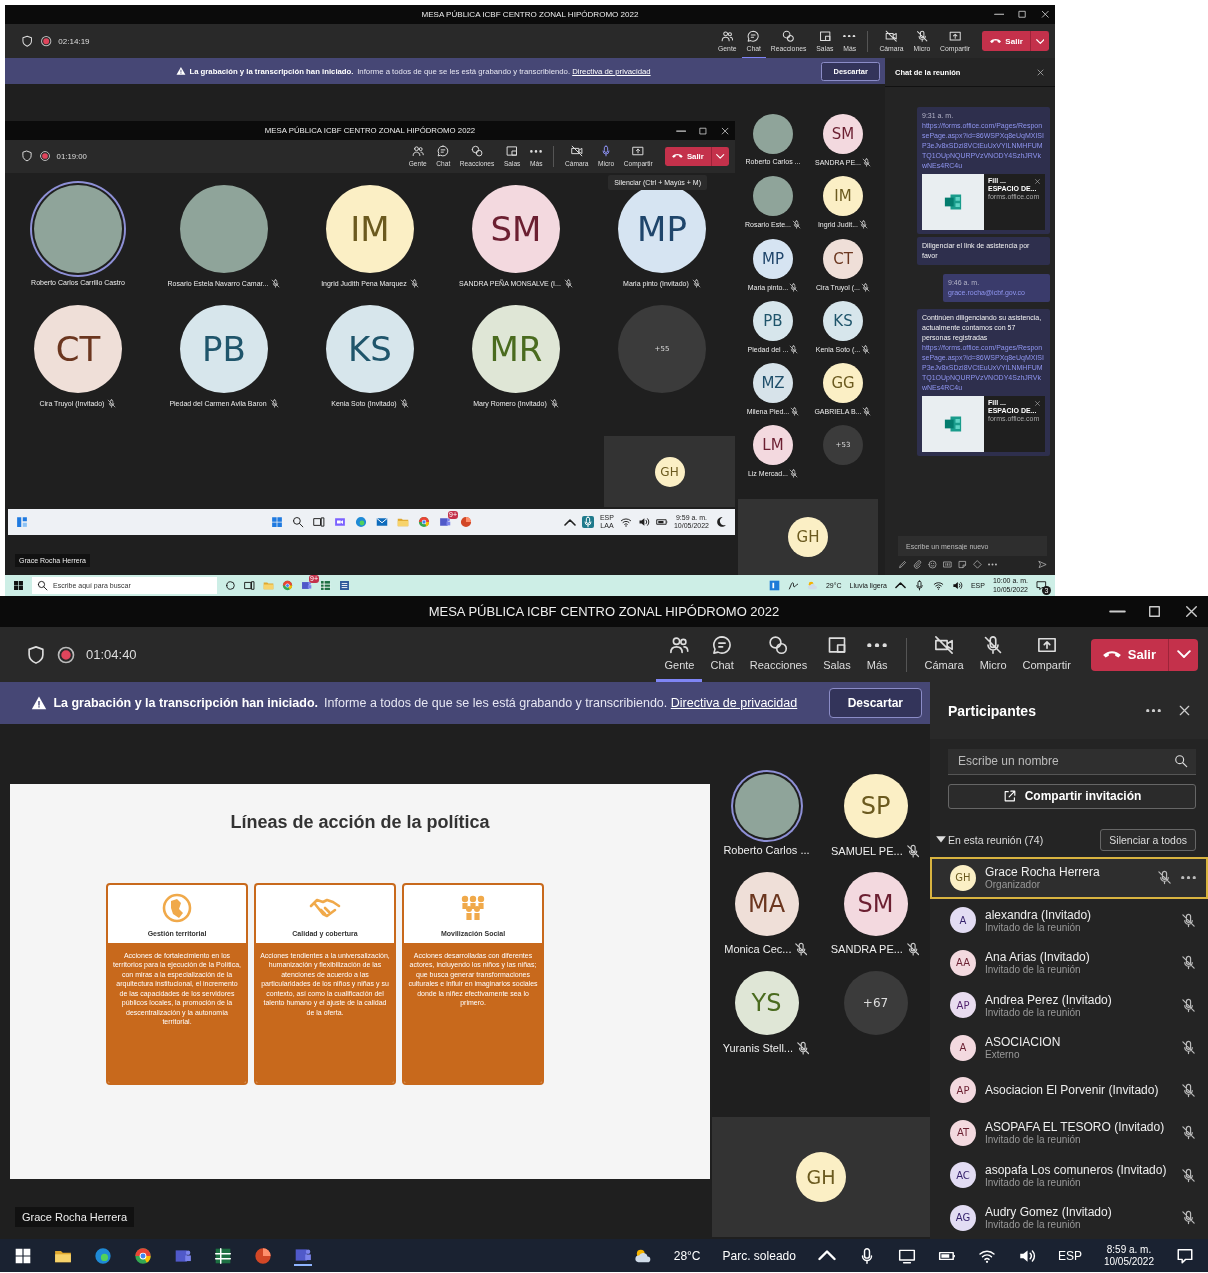  What do you see at coordinates (932, 564) in the screenshot?
I see `emoji-icon` at bounding box center [932, 564].